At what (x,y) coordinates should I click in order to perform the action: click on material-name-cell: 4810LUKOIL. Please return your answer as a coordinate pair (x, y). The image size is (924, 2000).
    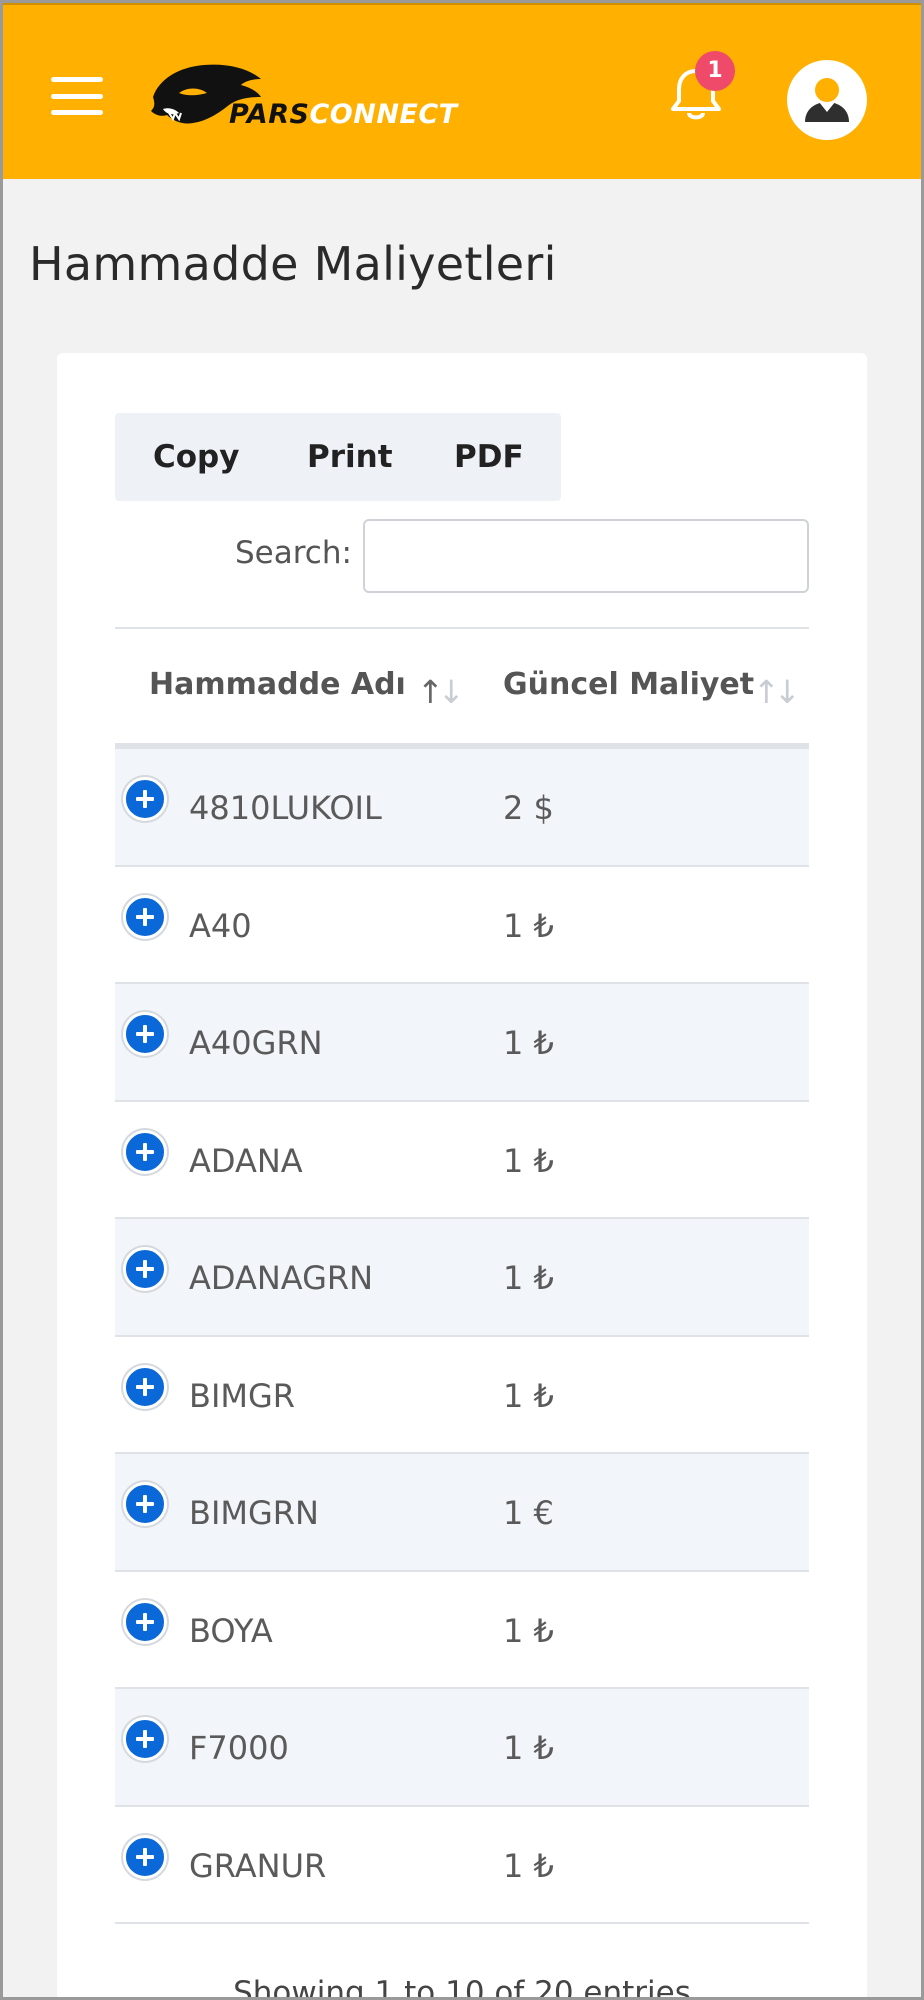
    Looking at the image, I should click on (285, 808).